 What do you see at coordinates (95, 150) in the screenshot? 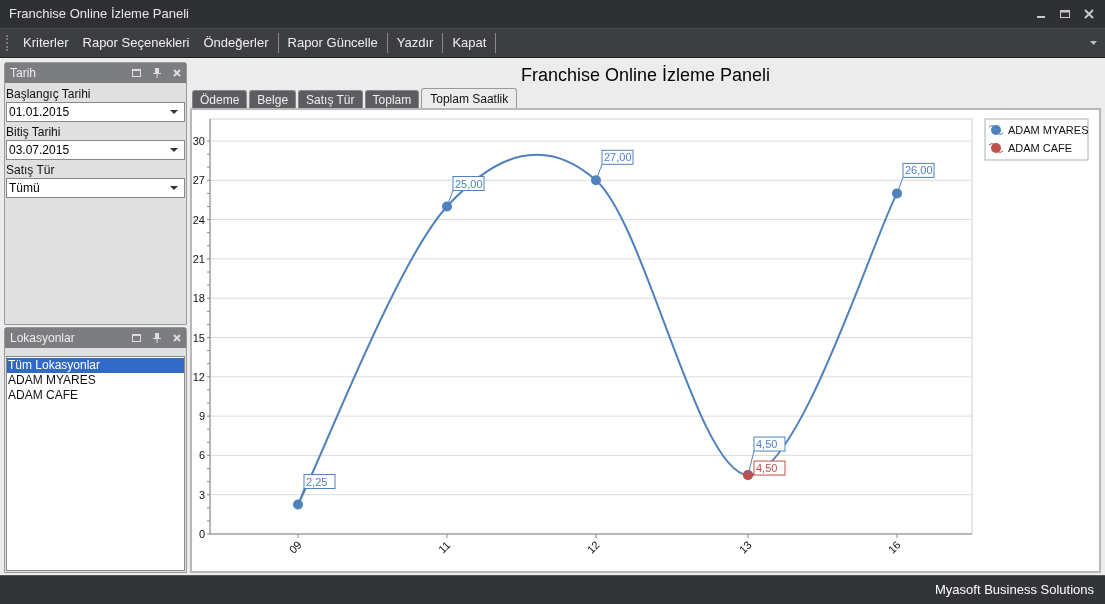
I see `date-dropdown: 03.07.2015` at bounding box center [95, 150].